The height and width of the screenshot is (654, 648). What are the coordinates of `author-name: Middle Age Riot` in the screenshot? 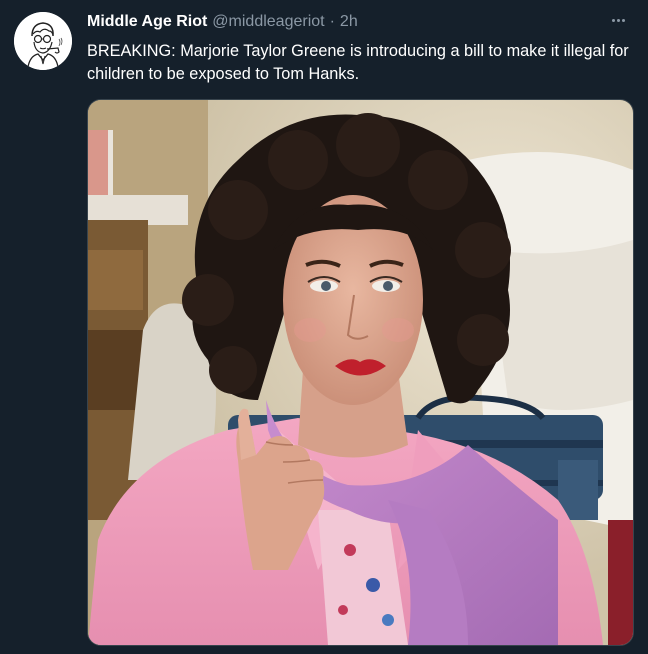 It's located at (147, 22).